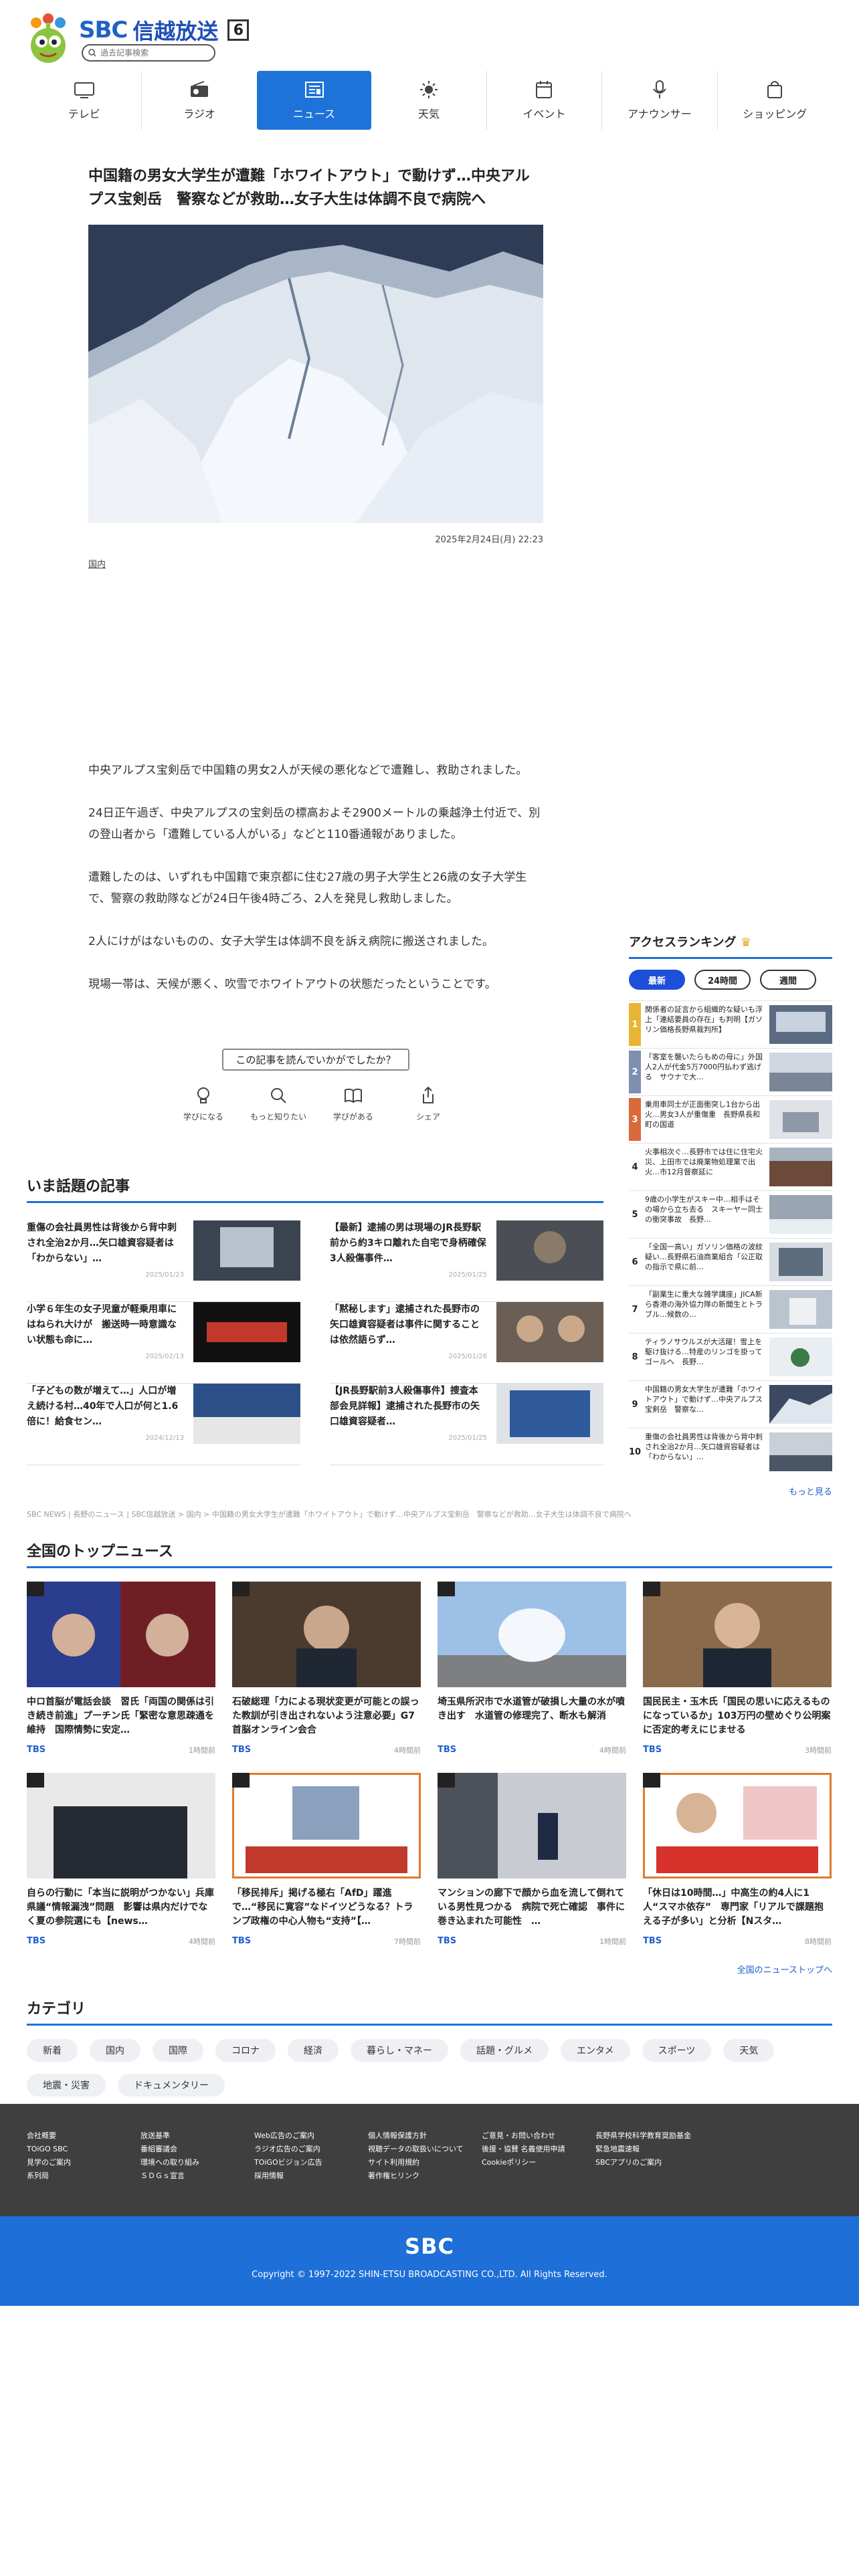 The height and width of the screenshot is (2576, 859). What do you see at coordinates (657, 980) in the screenshot?
I see `ranking-tab-latest: 最新` at bounding box center [657, 980].